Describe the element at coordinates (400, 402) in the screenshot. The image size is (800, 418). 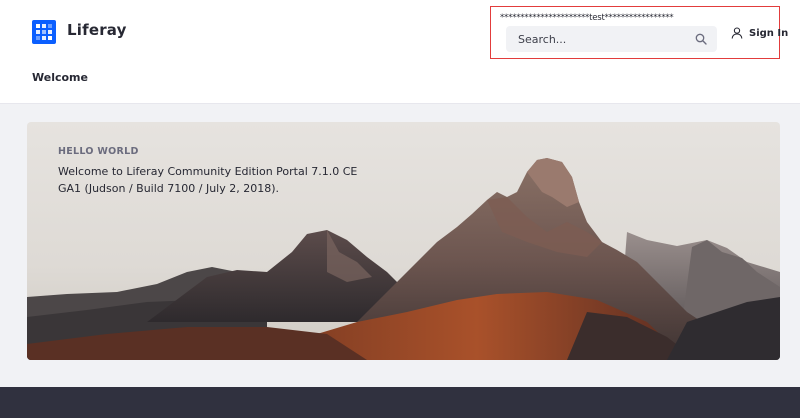
I see `site-footer` at that location.